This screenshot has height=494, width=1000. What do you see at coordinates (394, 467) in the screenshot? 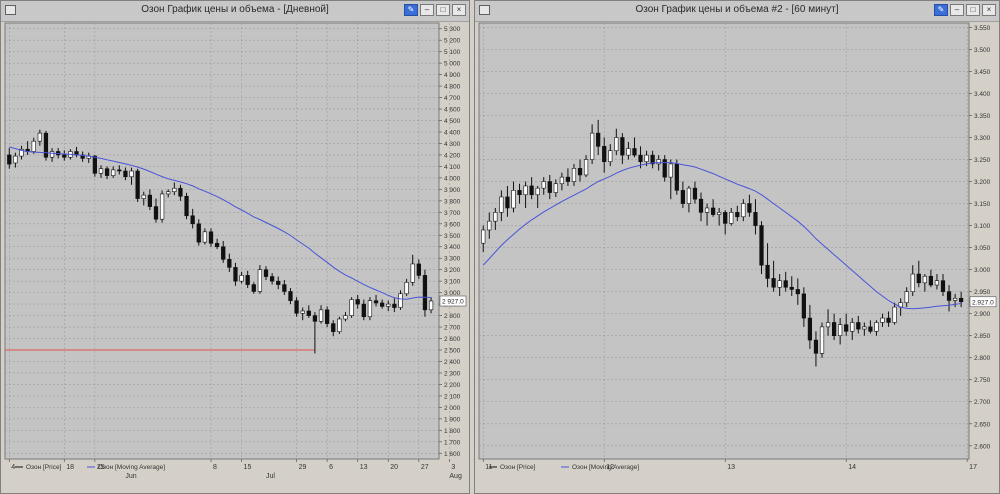
I see `x-tick-label: 20` at bounding box center [394, 467].